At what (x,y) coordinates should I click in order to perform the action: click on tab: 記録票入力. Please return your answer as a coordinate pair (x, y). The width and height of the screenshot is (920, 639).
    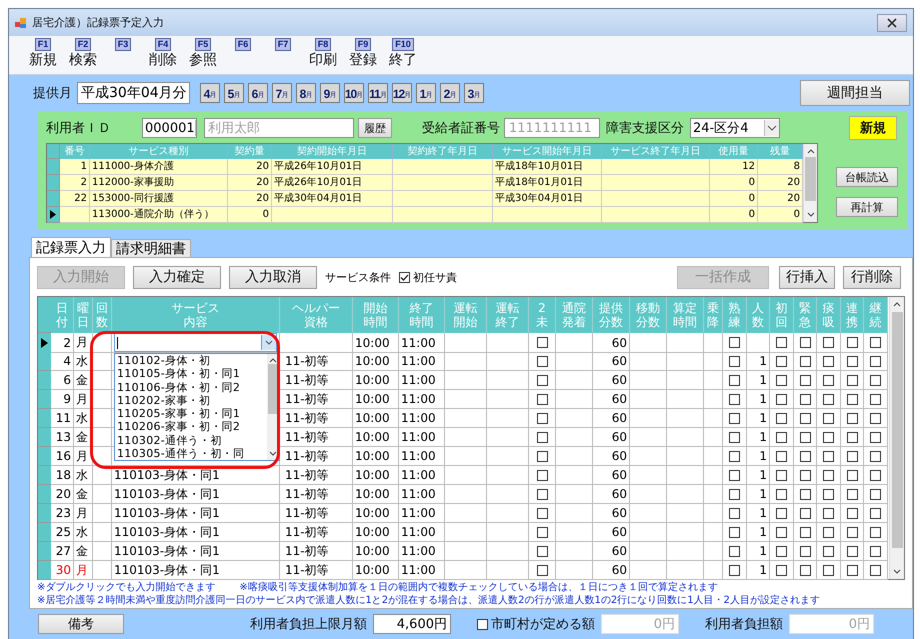
    Looking at the image, I should click on (71, 247).